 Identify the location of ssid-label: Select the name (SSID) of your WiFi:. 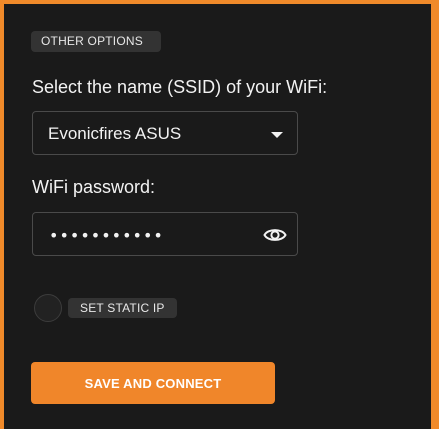
(180, 87).